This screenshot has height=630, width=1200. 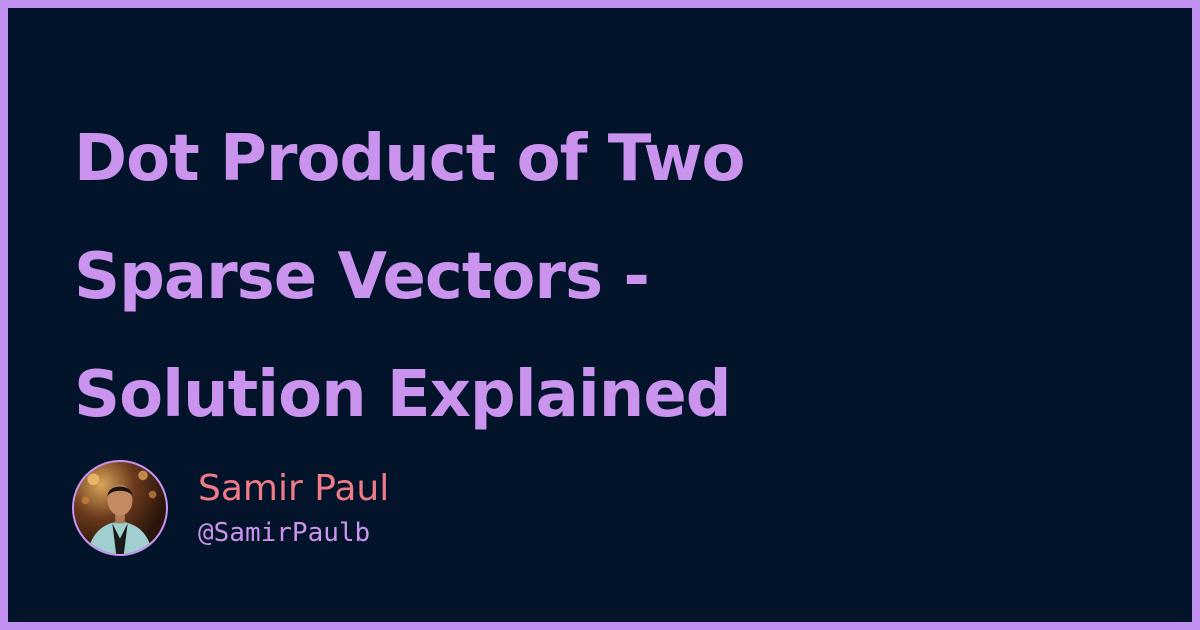 What do you see at coordinates (403, 395) in the screenshot?
I see `title-line-3: Solution Explained` at bounding box center [403, 395].